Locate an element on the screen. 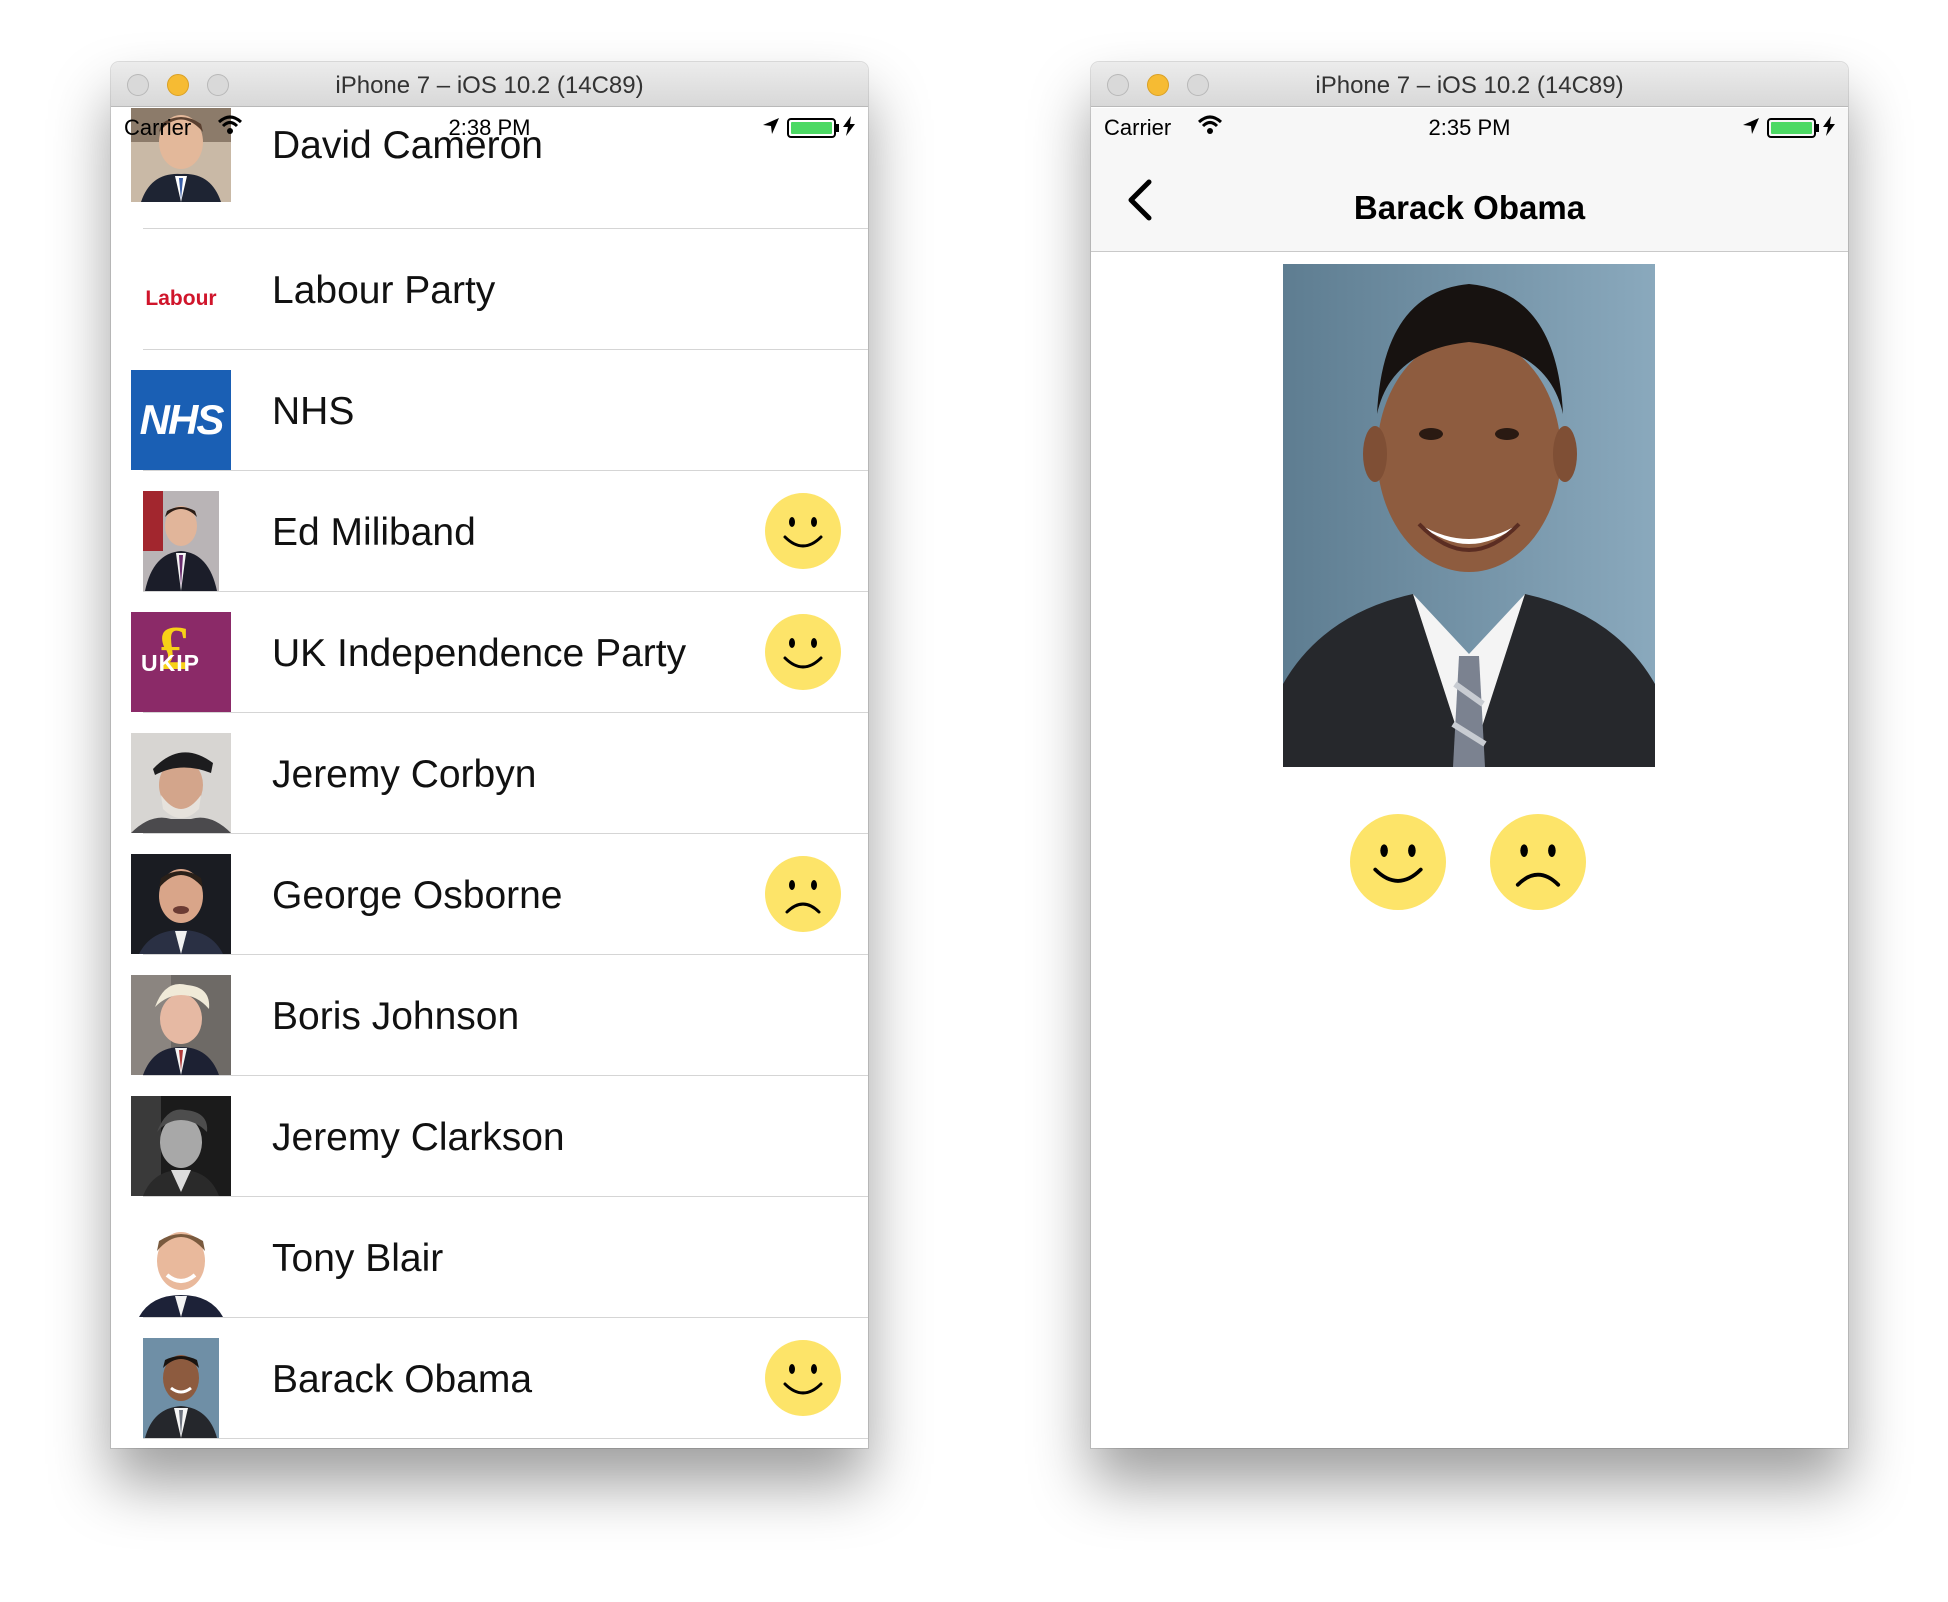  list-item: Barack Obama is located at coordinates (499, 1378).